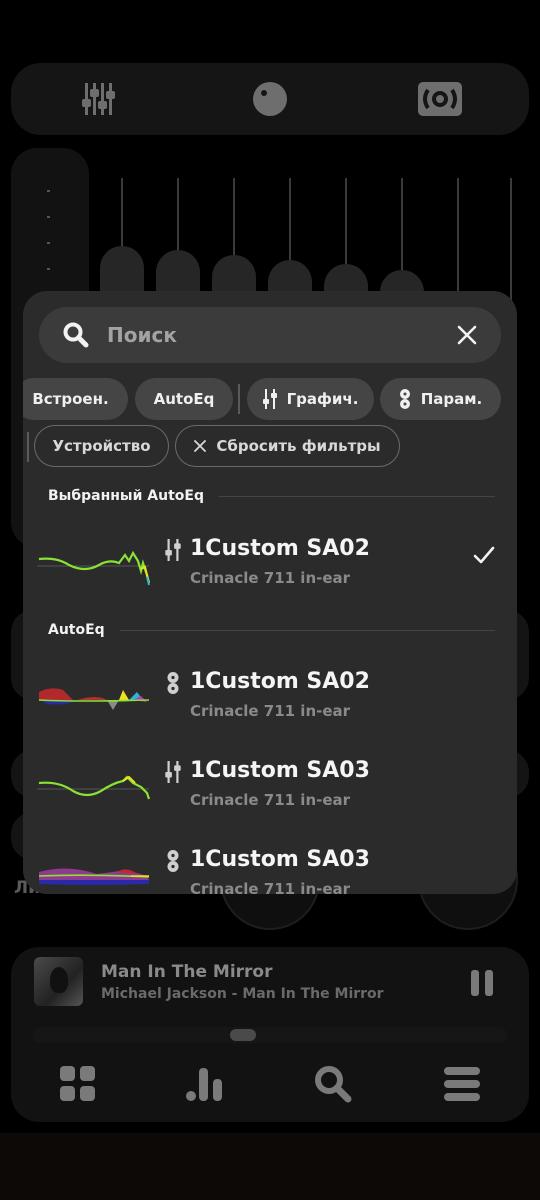 The width and height of the screenshot is (540, 1200). Describe the element at coordinates (99, 99) in the screenshot. I see `sliders-icon` at that location.